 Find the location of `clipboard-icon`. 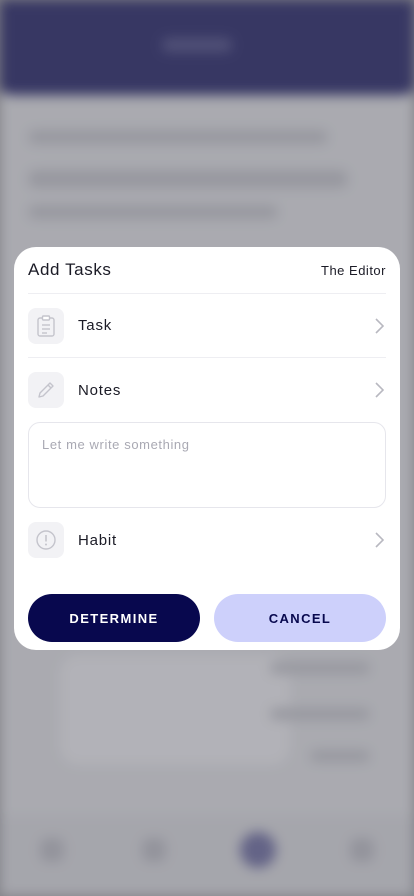

clipboard-icon is located at coordinates (46, 325).